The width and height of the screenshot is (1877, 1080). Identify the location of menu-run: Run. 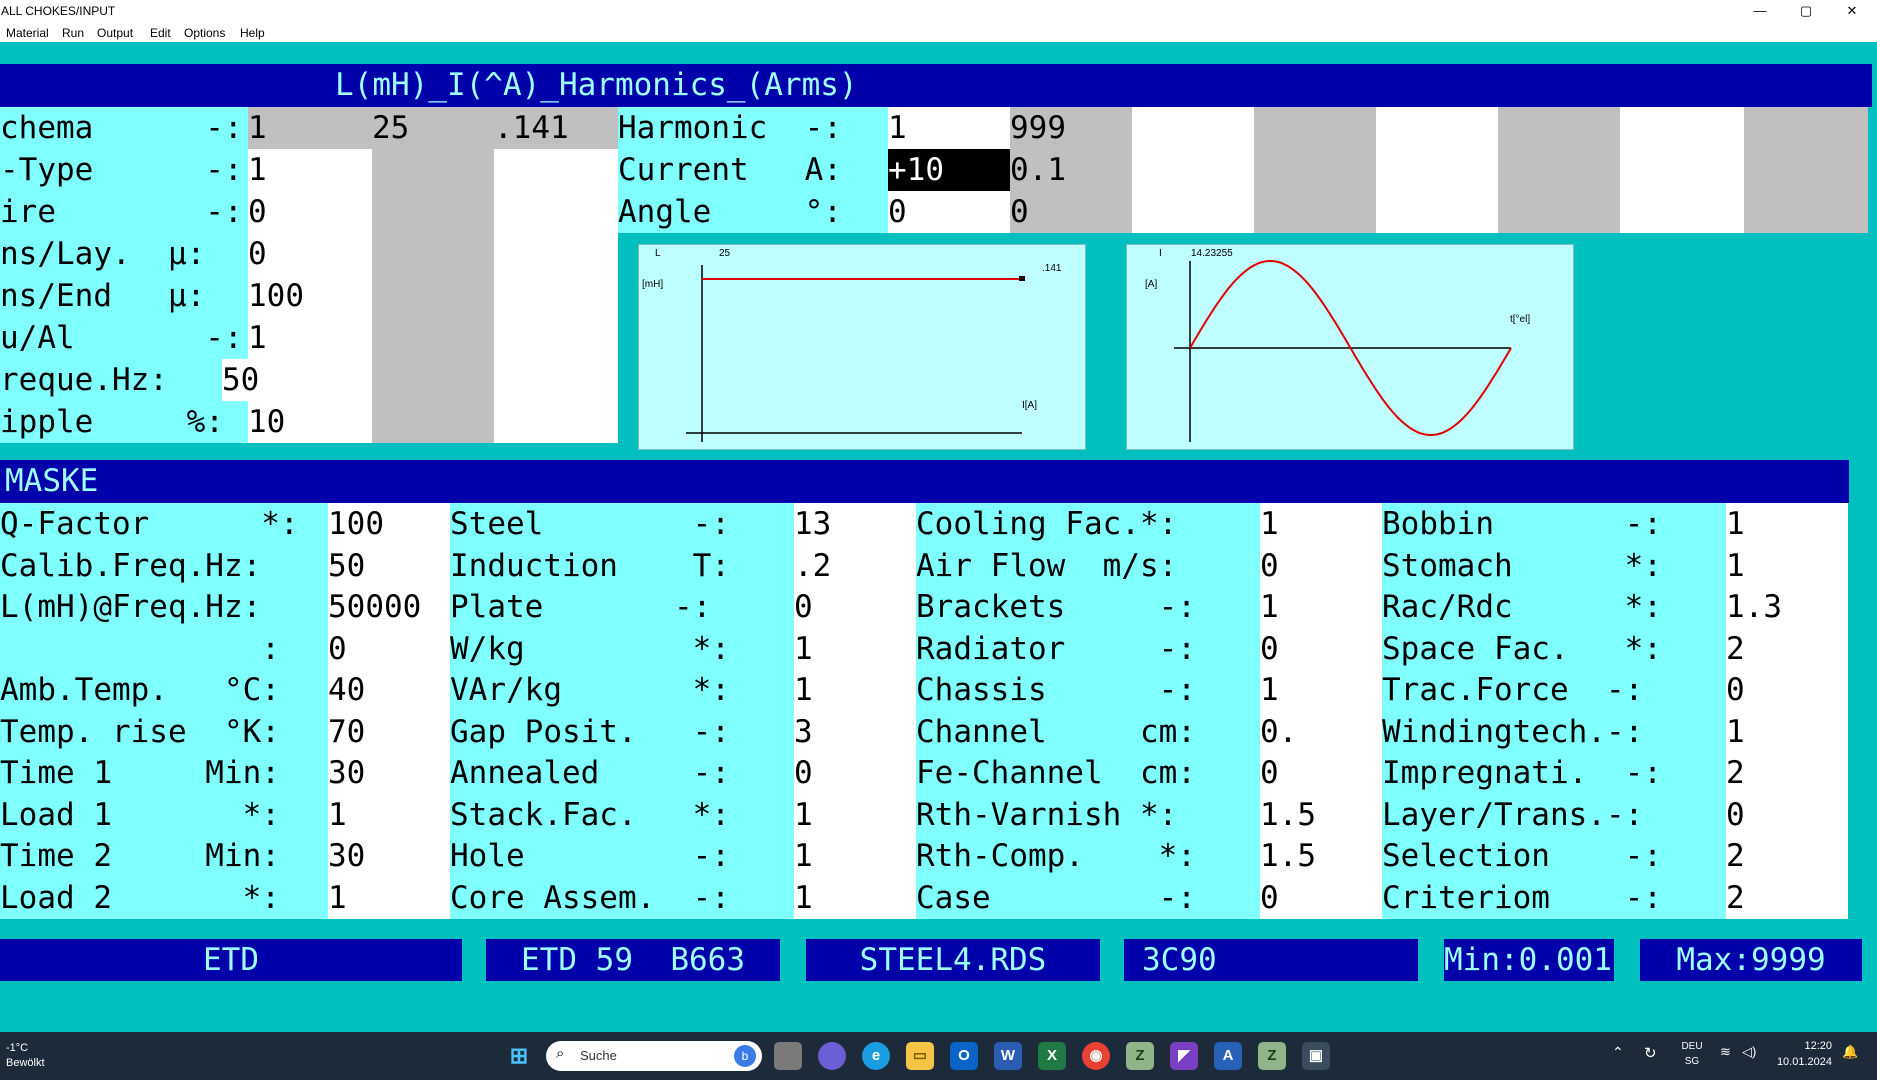
(73, 33).